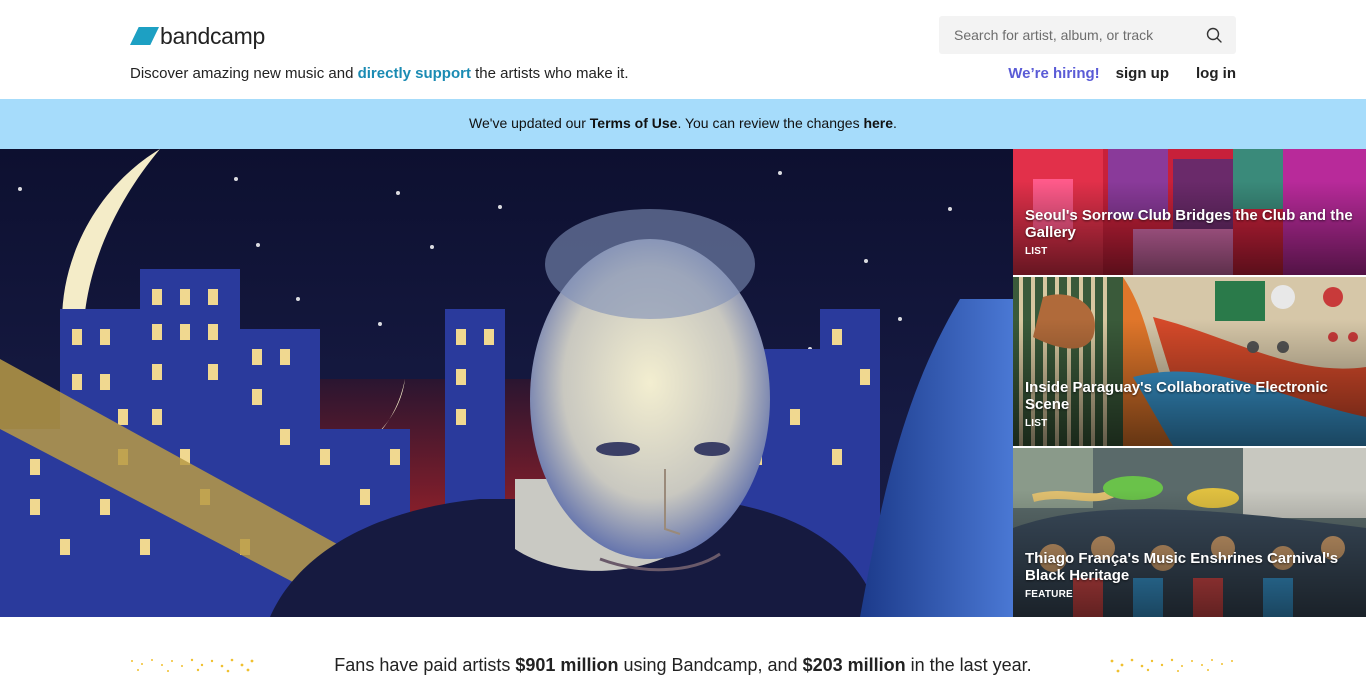 The width and height of the screenshot is (1366, 677). What do you see at coordinates (710, 665) in the screenshot?
I see `stats-text-mid: using Bandcamp, and` at bounding box center [710, 665].